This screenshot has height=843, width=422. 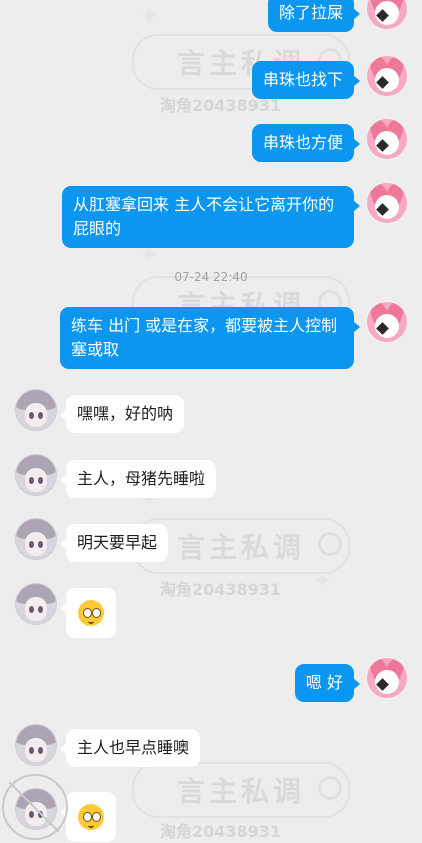 I want to click on message-bubble-incoming: 明天要早起, so click(x=114, y=543).